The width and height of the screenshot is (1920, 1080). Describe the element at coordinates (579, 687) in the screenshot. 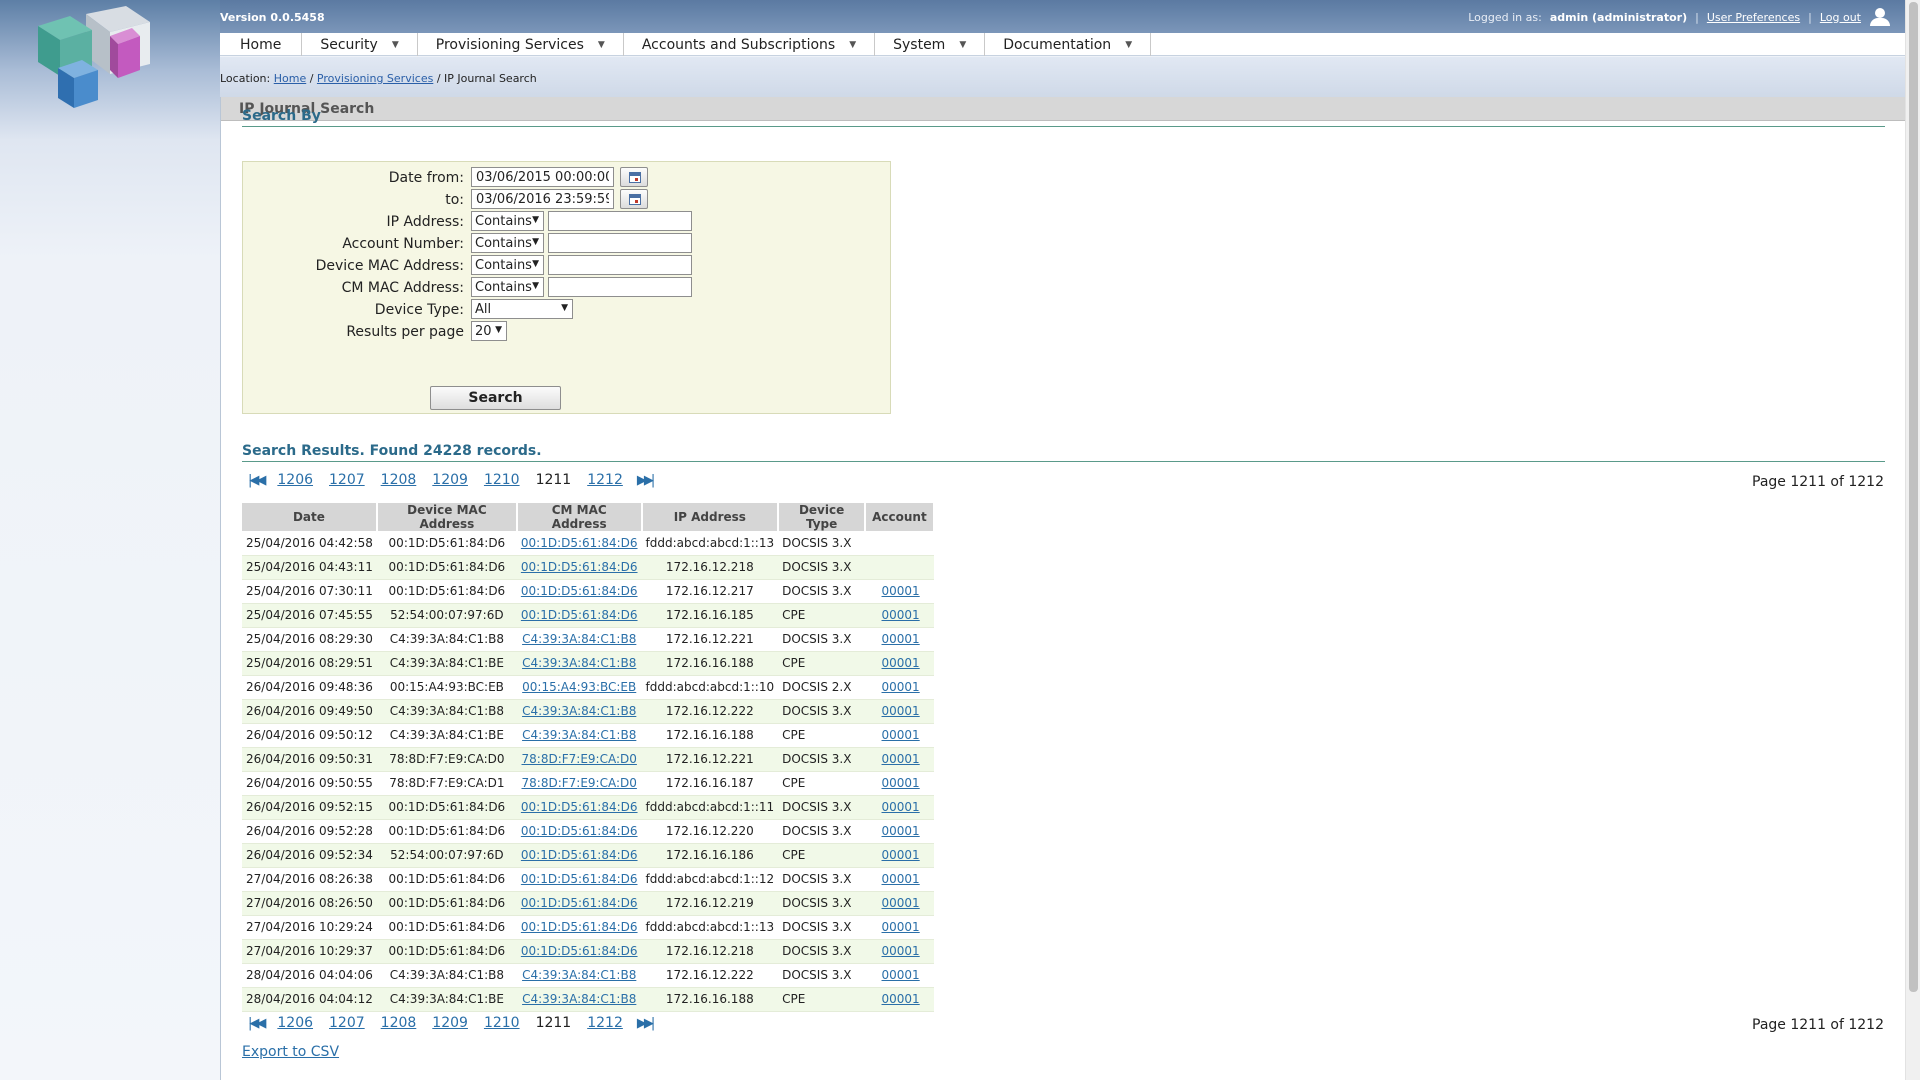

I see `cm-mac-link: 00:15:A4:93:BC:EB` at that location.